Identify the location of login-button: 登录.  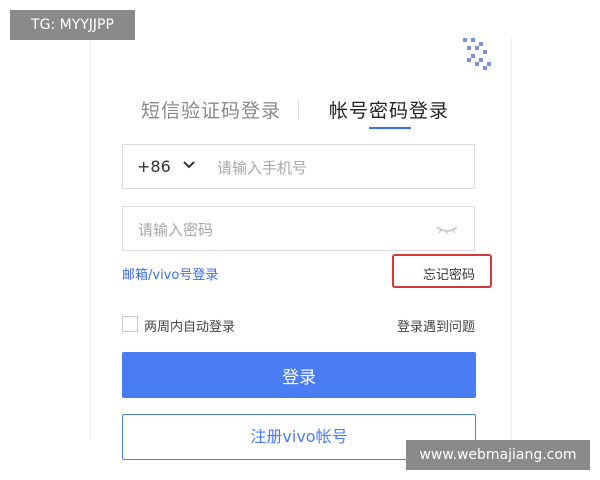
(299, 375).